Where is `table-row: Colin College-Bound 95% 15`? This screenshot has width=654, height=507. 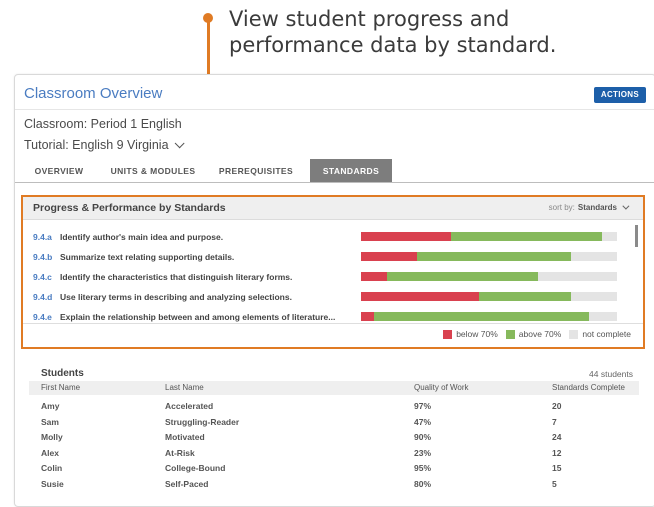
table-row: Colin College-Bound 95% 15 is located at coordinates (334, 468).